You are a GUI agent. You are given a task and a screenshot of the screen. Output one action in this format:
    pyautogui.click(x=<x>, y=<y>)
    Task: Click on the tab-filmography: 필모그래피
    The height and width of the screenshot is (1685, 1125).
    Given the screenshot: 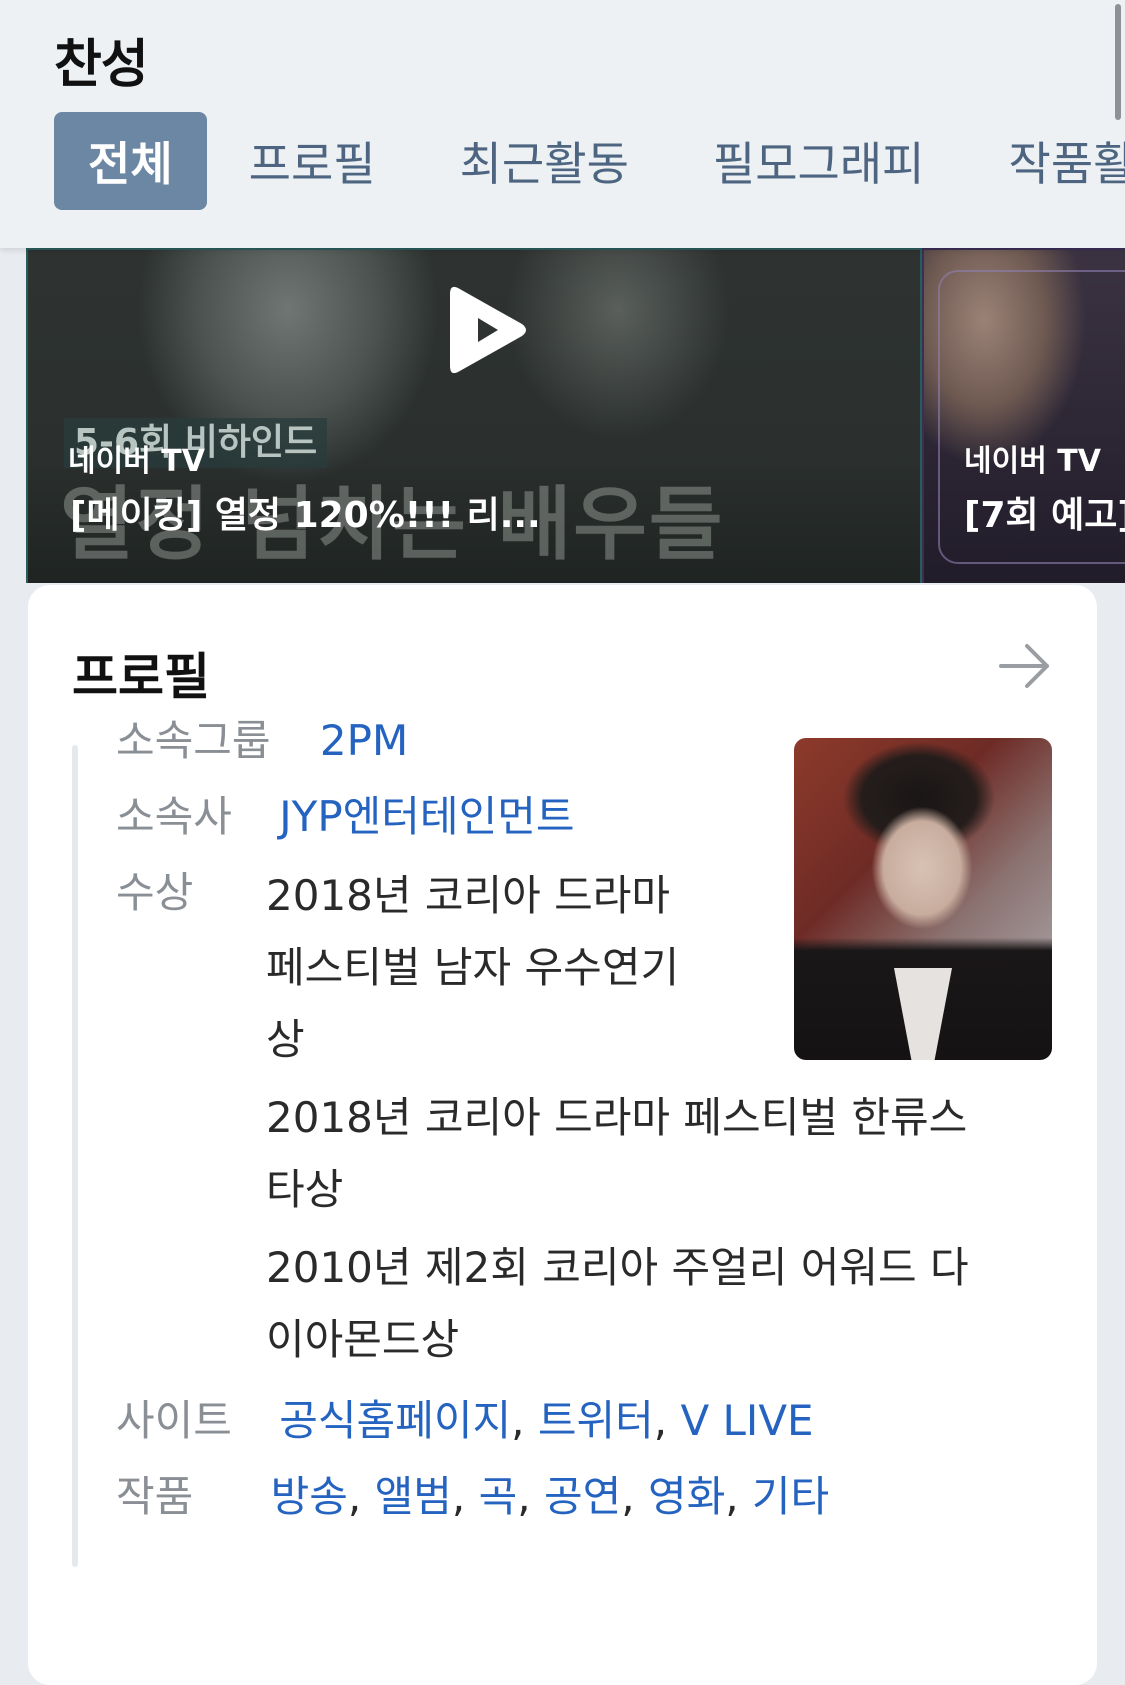 What is the action you would take?
    pyautogui.click(x=819, y=161)
    